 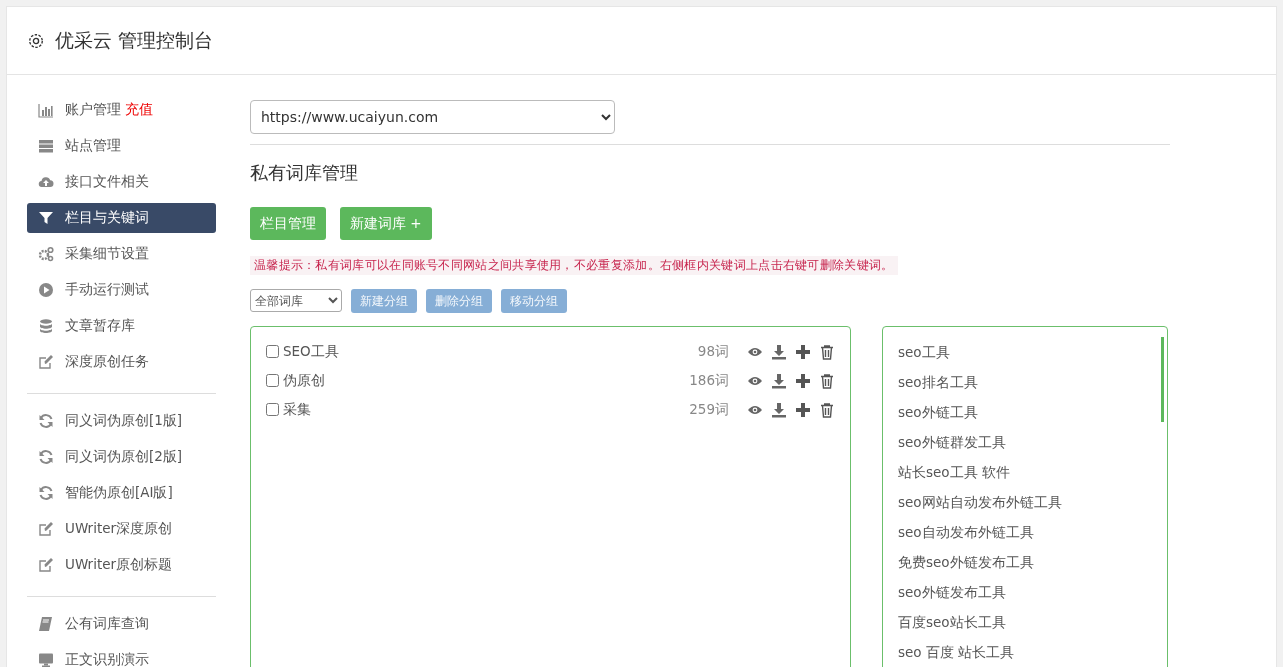 What do you see at coordinates (46, 218) in the screenshot?
I see `filter-icon` at bounding box center [46, 218].